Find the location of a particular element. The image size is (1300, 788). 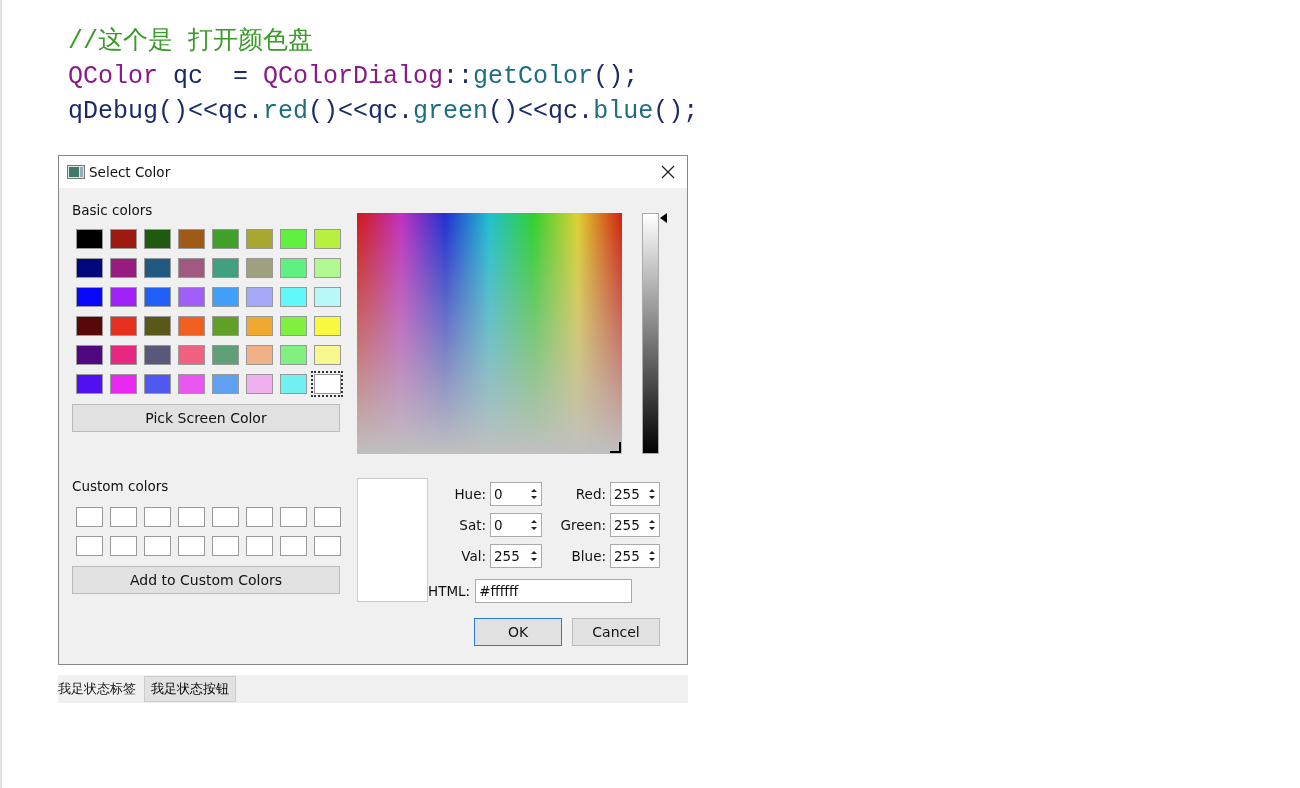

window-icon is located at coordinates (76, 172).